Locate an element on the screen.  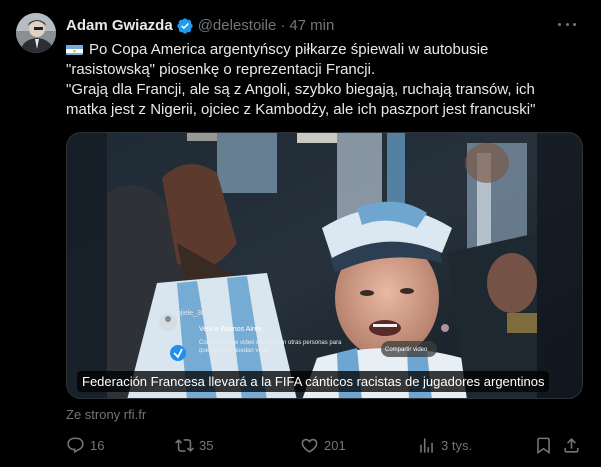
reply-icon is located at coordinates (75, 445).